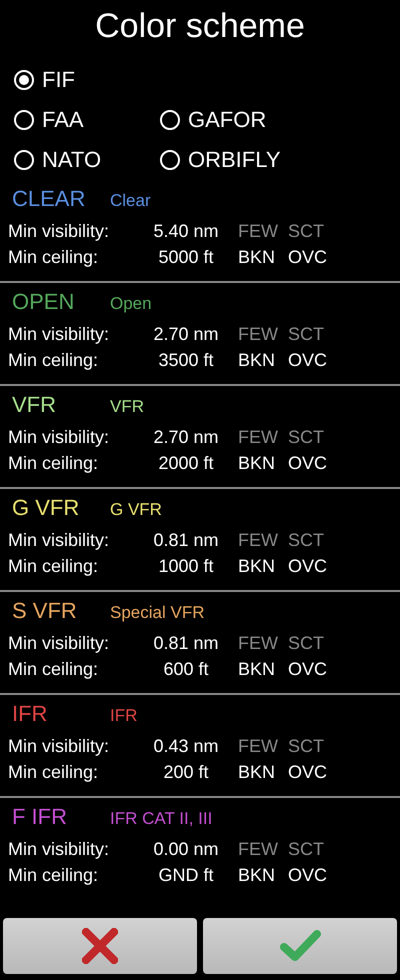 This screenshot has width=400, height=980. I want to click on category-description: Open, so click(131, 304).